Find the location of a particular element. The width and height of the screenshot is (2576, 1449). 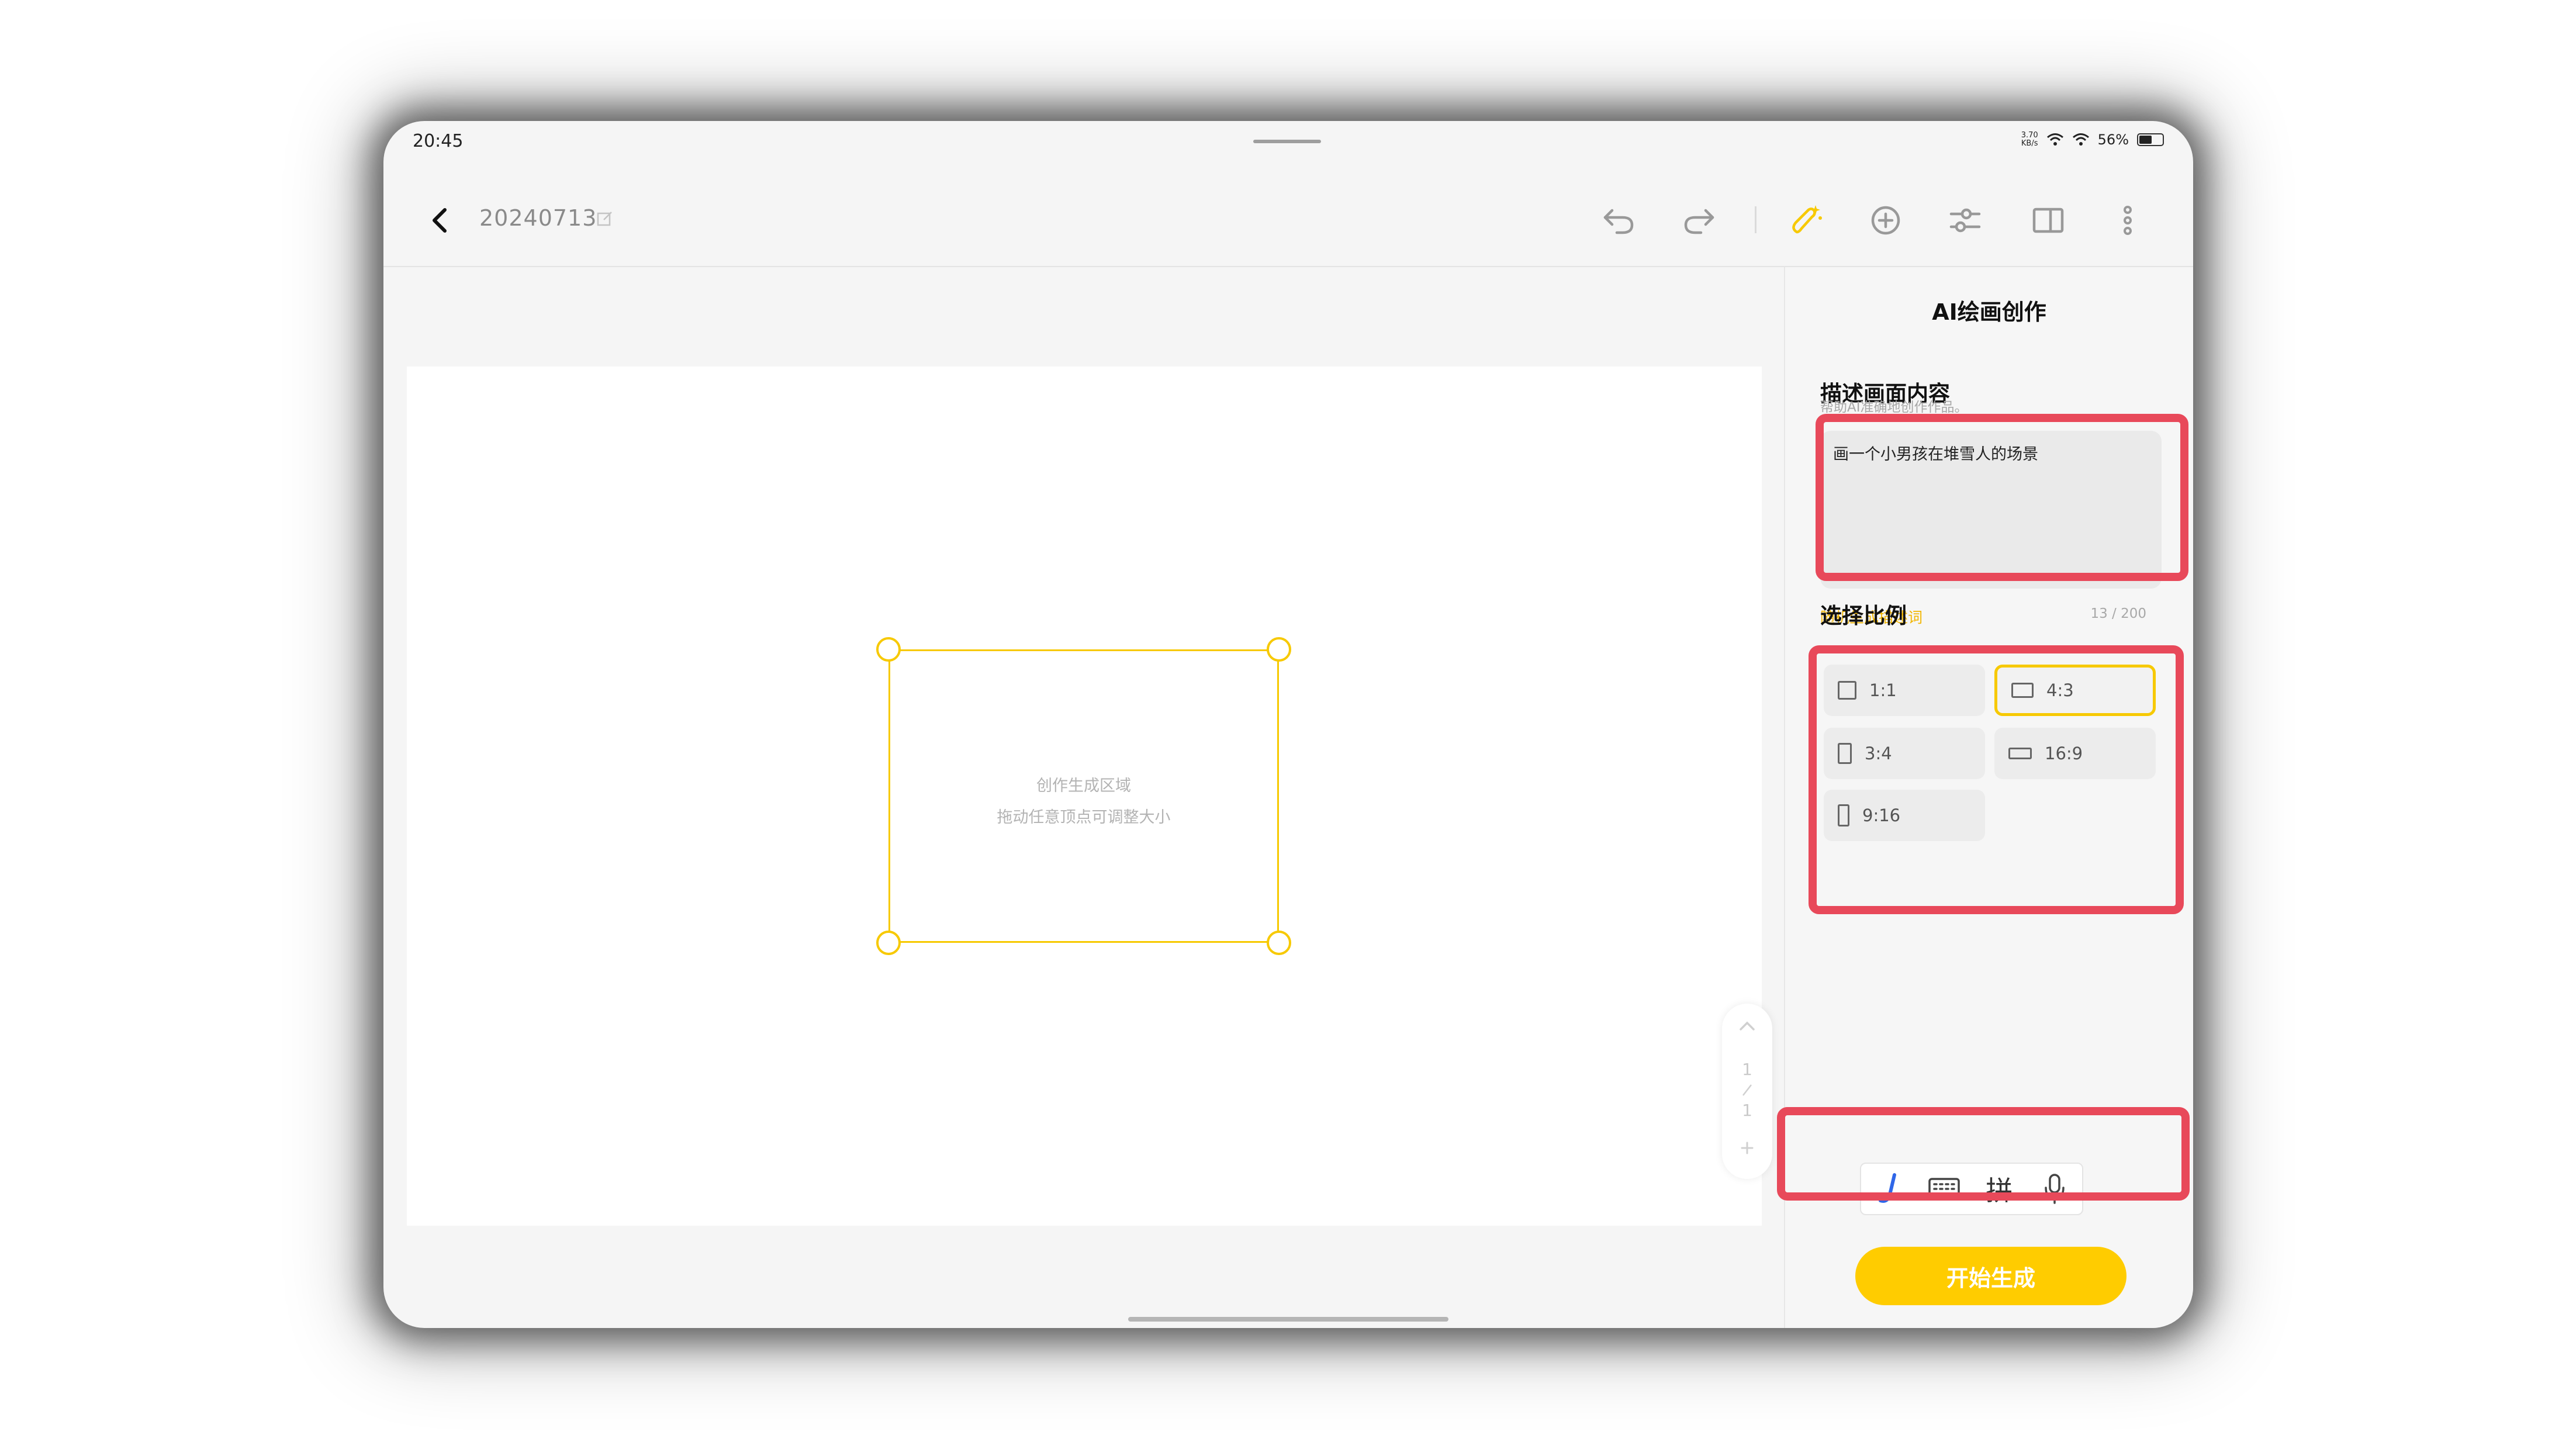

document-title: 20240713 is located at coordinates (538, 218).